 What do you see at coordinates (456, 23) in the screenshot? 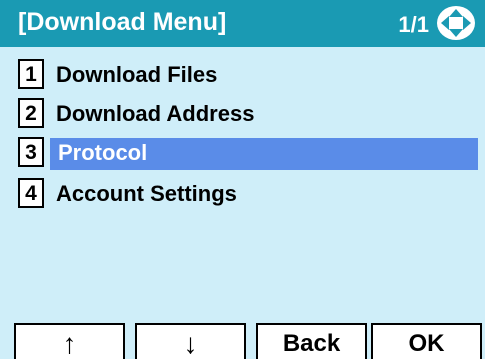
I see `navigation-arrows-icon` at bounding box center [456, 23].